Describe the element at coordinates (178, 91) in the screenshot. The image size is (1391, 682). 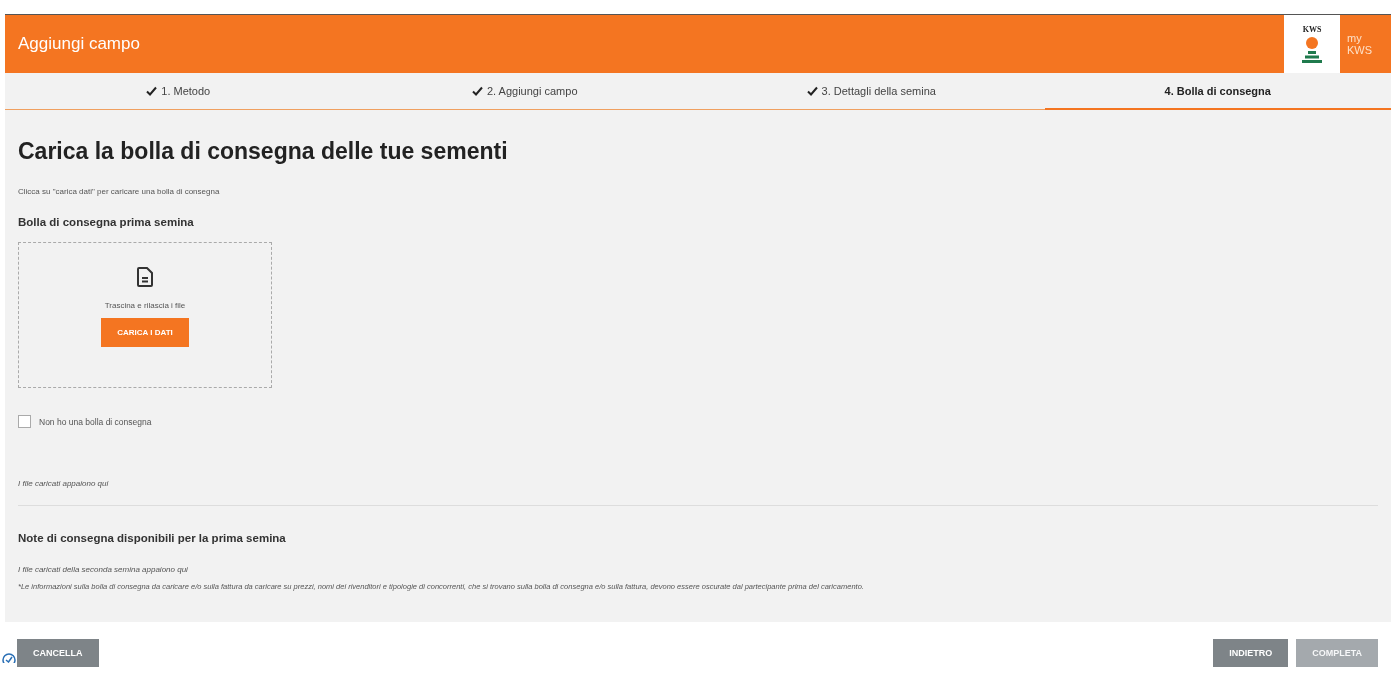
I see `step-tab: 1. Metodo` at that location.